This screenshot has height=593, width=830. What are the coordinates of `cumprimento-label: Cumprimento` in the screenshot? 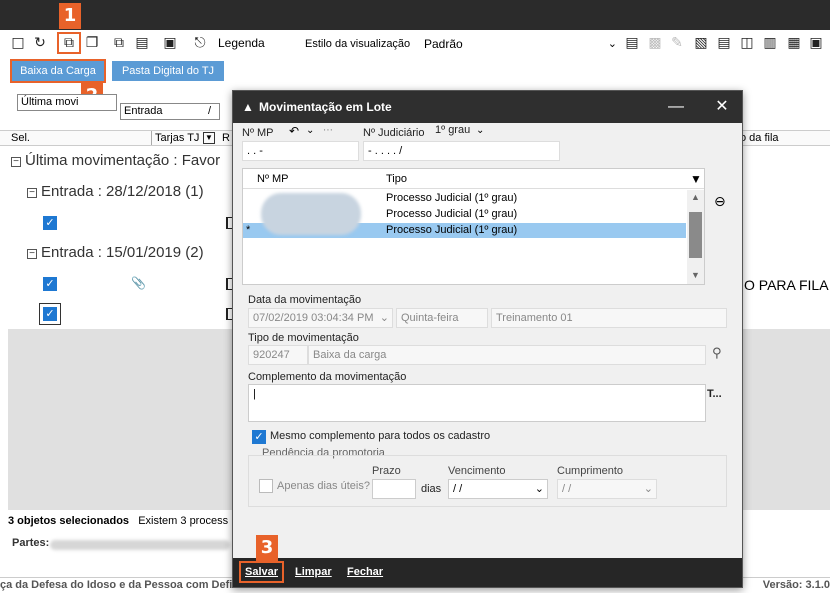 It's located at (590, 471).